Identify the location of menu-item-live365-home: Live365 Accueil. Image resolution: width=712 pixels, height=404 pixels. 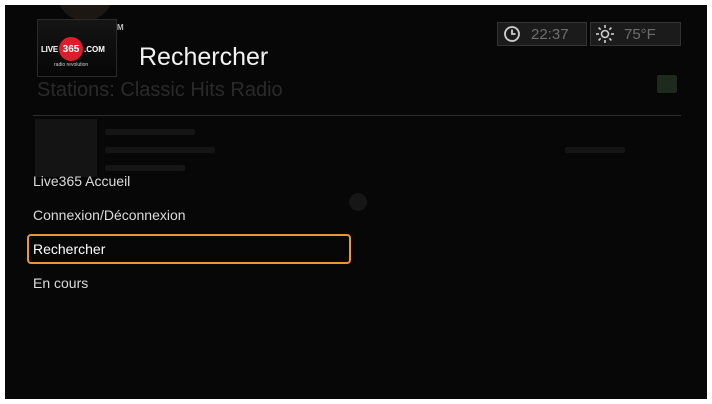
(189, 181).